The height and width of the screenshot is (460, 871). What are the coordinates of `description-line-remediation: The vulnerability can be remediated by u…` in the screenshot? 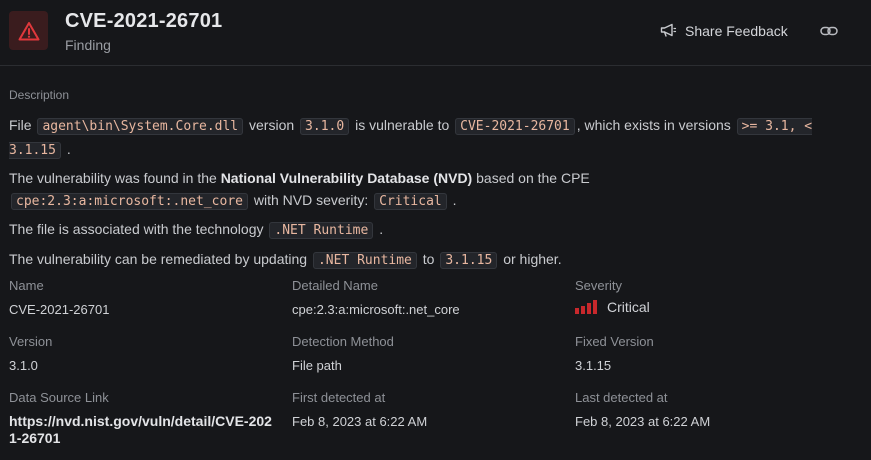 It's located at (285, 260).